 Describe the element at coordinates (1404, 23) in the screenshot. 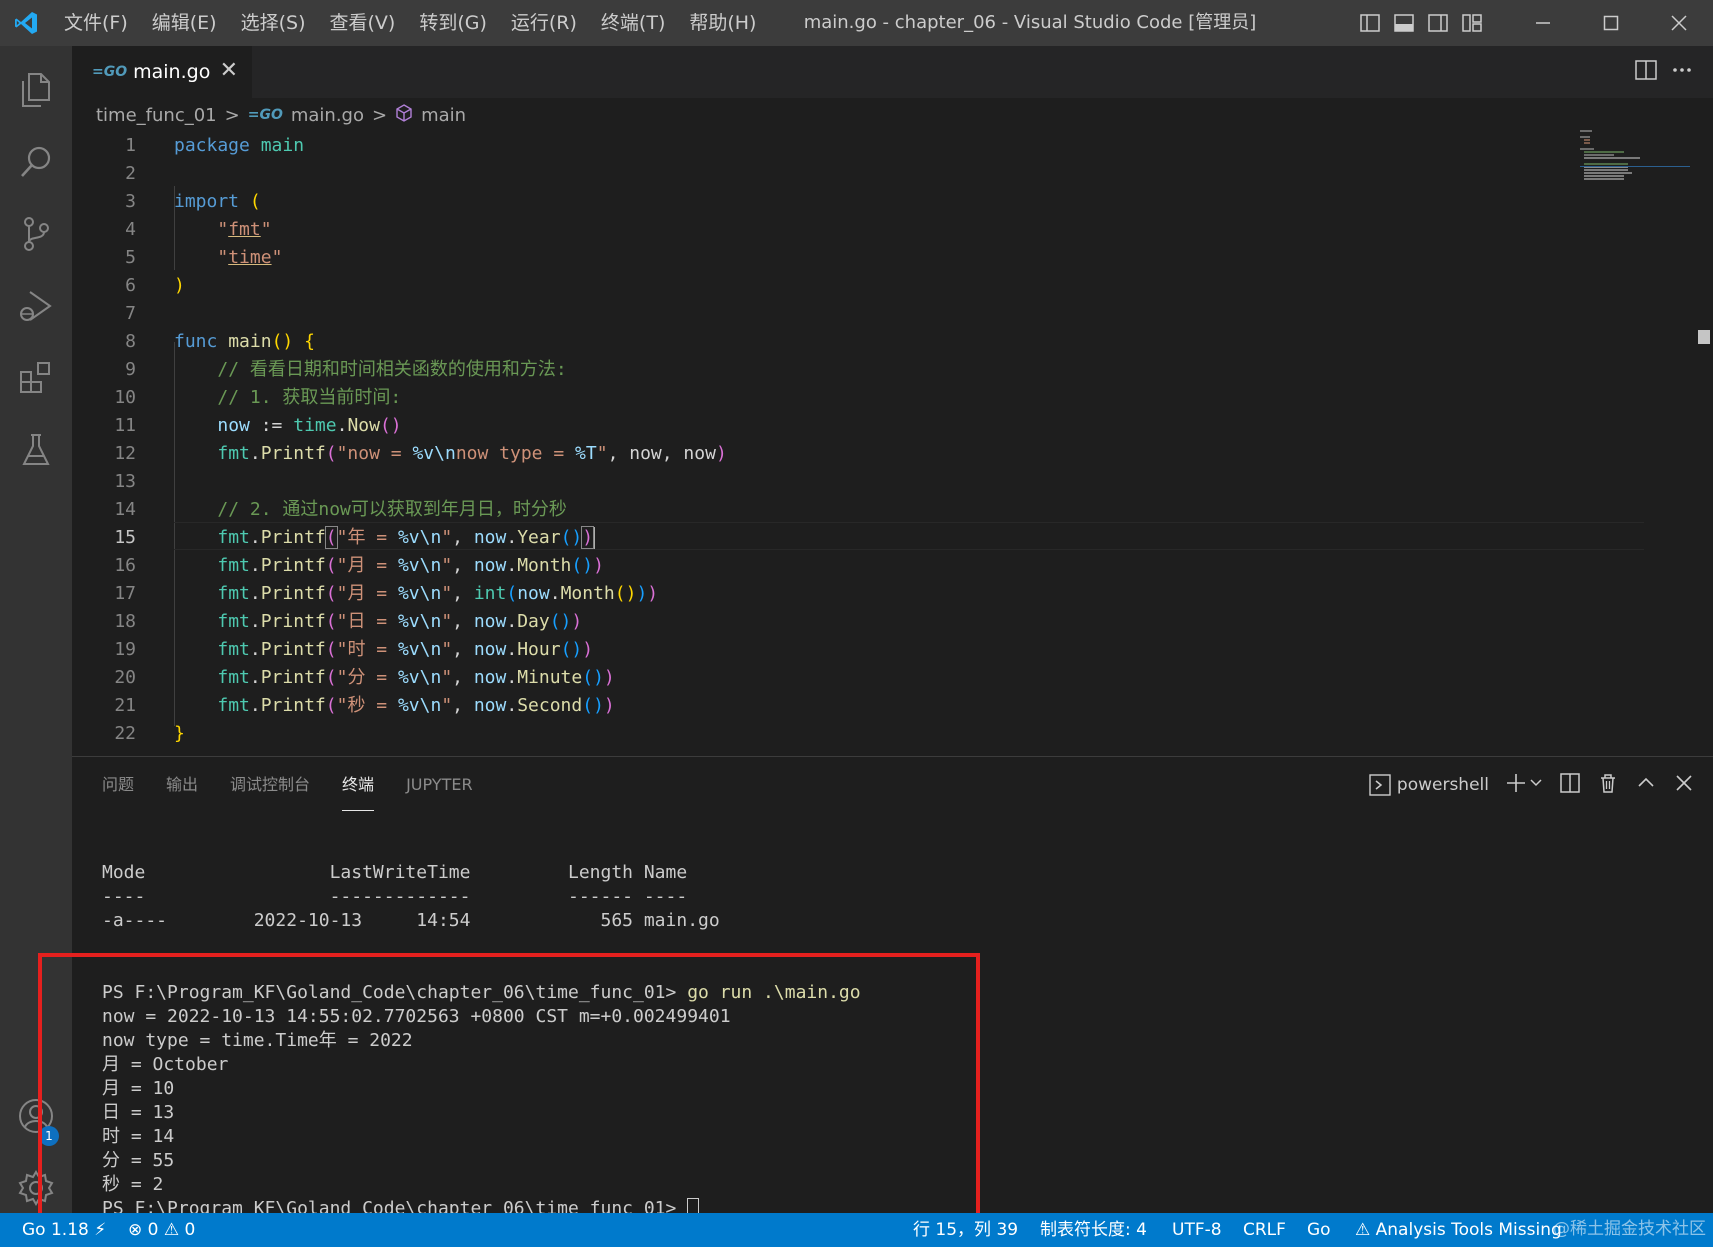

I see `toggle-panel-icon` at that location.